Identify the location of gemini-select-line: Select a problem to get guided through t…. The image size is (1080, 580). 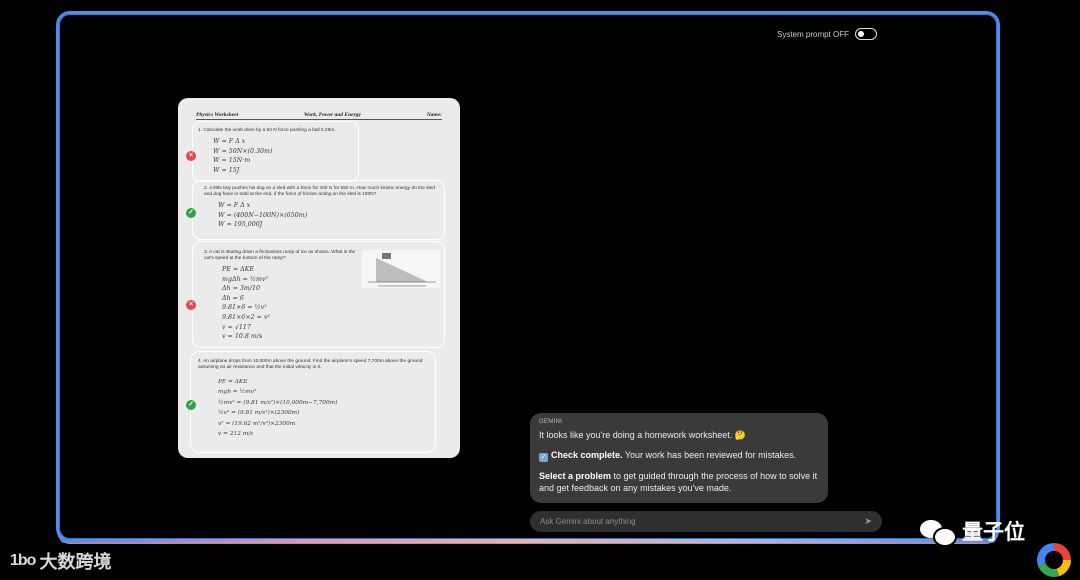
(679, 482).